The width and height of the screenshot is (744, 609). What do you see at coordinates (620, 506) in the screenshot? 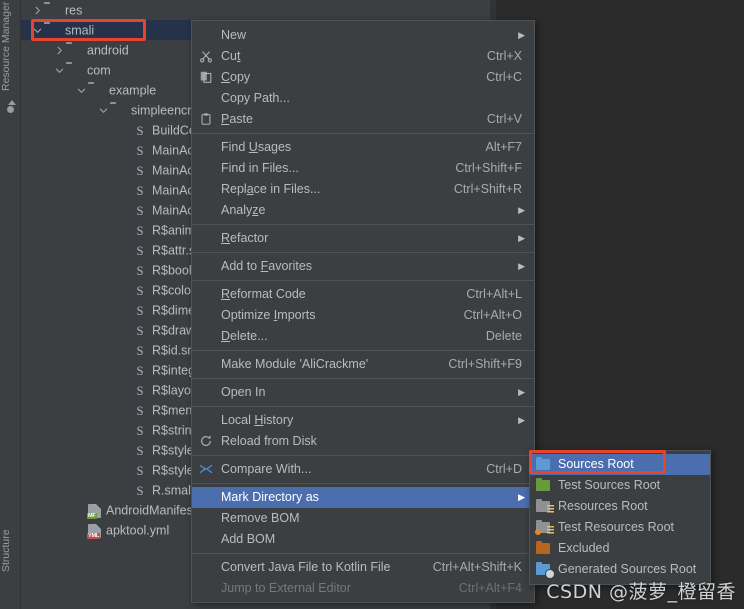
I see `mark-directory-submenu-item: Resources Root` at bounding box center [620, 506].